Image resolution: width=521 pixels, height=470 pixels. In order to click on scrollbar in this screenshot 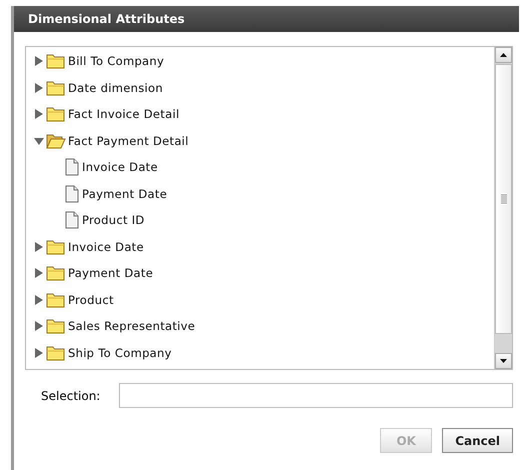, I will do `click(503, 208)`.